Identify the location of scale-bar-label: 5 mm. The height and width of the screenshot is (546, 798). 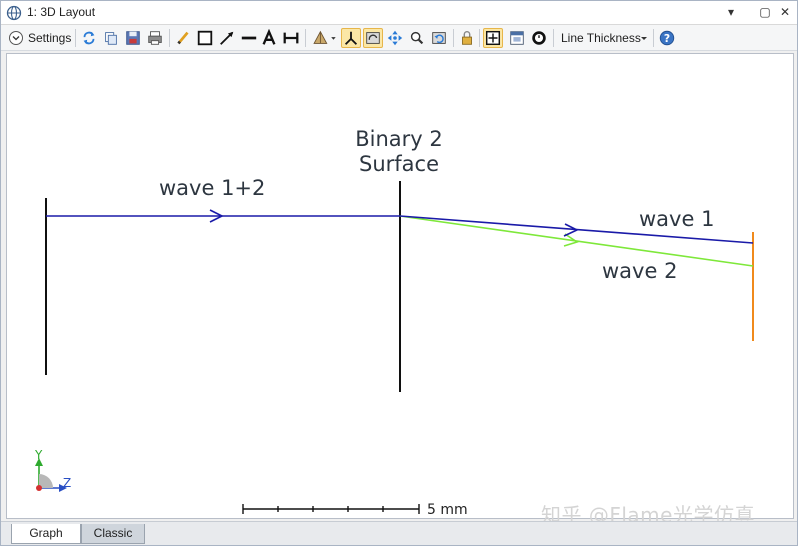
(447, 510).